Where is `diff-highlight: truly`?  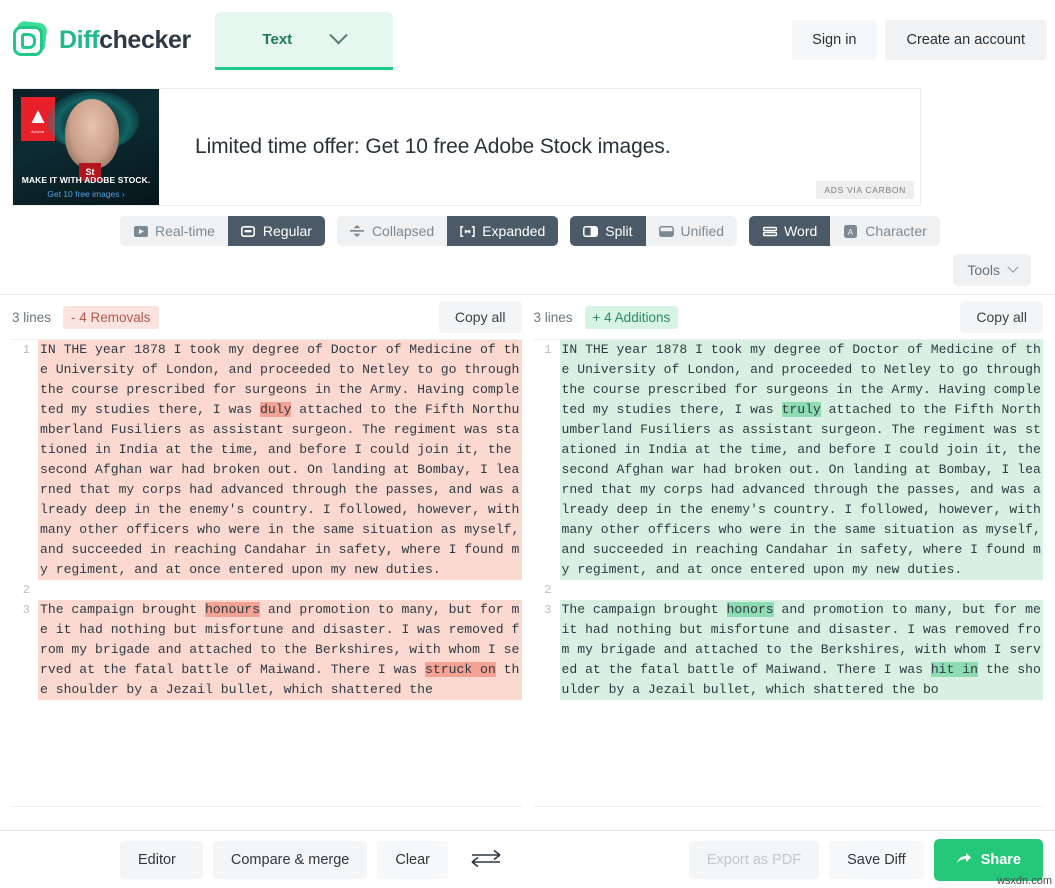 diff-highlight: truly is located at coordinates (801, 409).